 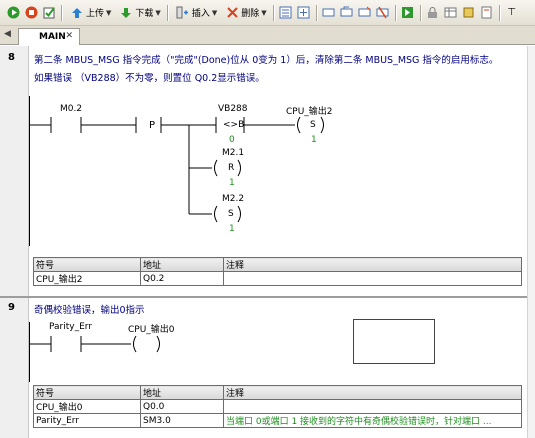 I want to click on empty-output-box, so click(x=394, y=341).